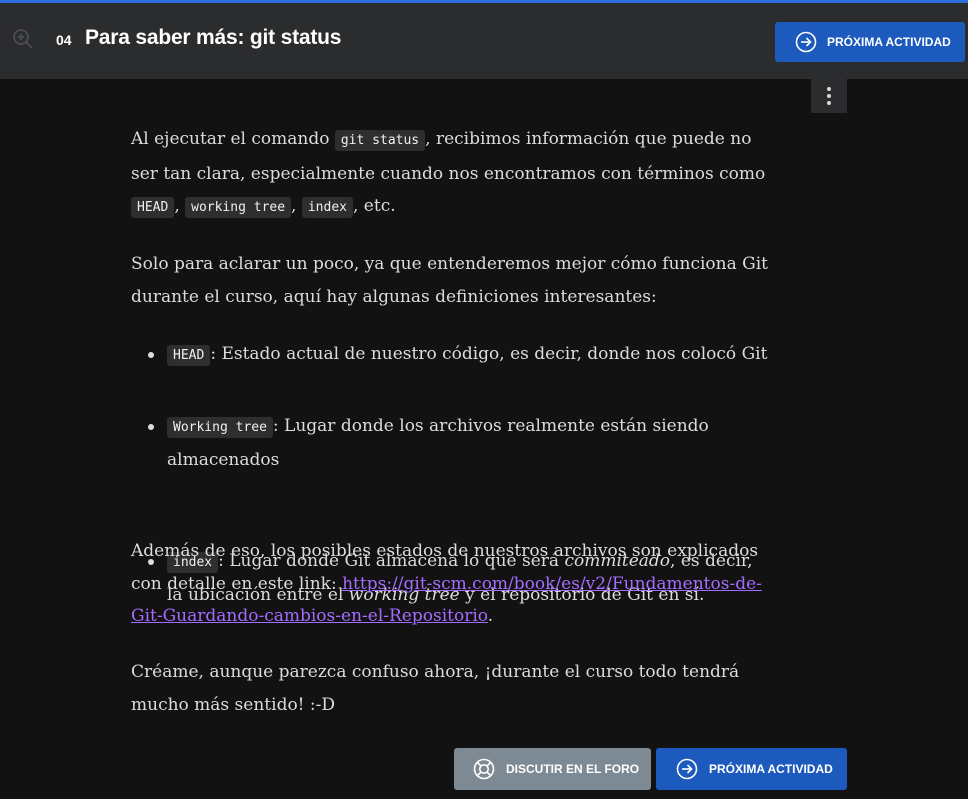  Describe the element at coordinates (220, 427) in the screenshot. I see `code-working-tree: Working tree` at that location.